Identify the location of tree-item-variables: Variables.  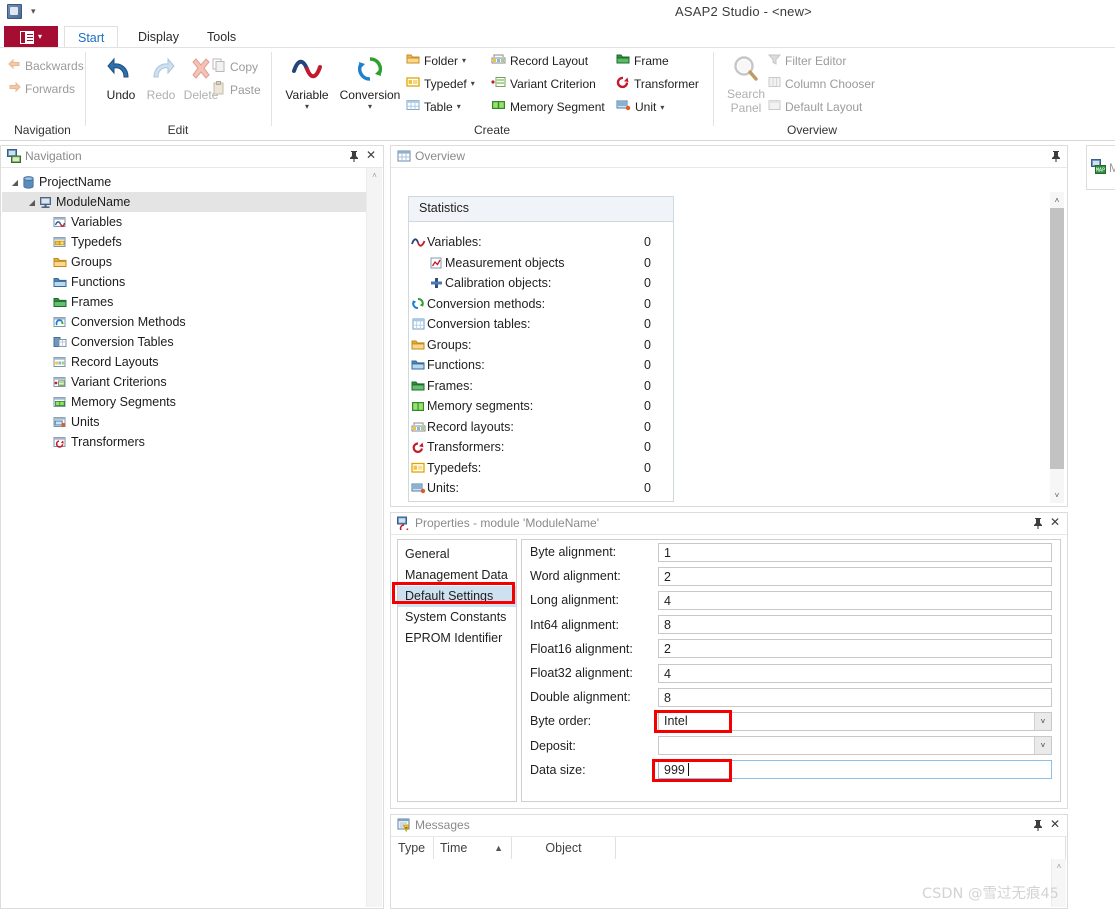
(184, 222).